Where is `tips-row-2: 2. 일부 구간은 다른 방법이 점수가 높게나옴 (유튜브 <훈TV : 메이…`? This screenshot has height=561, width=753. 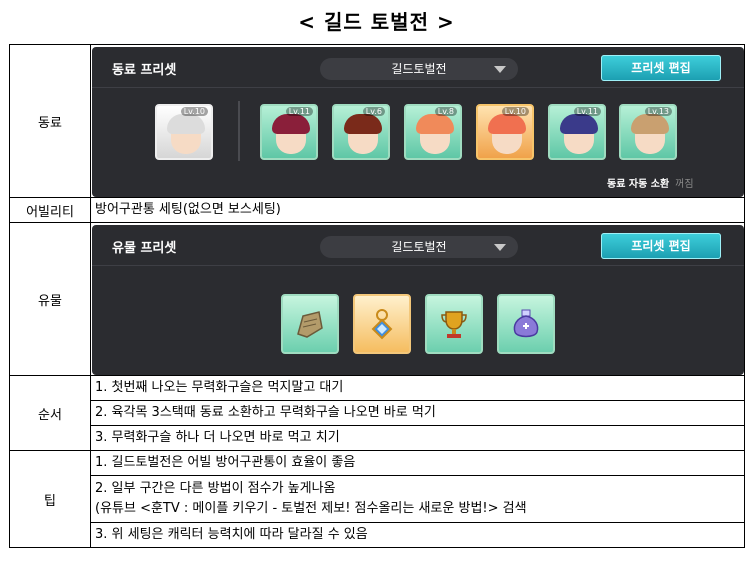
tips-row-2: 2. 일부 구간은 다른 방법이 점수가 높게나옴 (유튜브 <훈TV : 메이… is located at coordinates (377, 499).